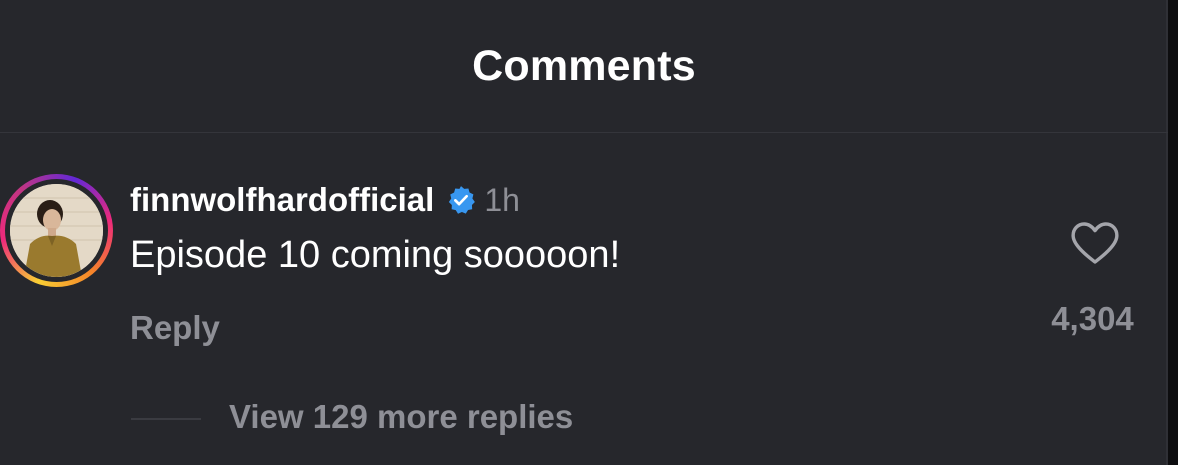 This screenshot has height=465, width=1178. I want to click on view-more-replies-button: View 129 more replies, so click(401, 417).